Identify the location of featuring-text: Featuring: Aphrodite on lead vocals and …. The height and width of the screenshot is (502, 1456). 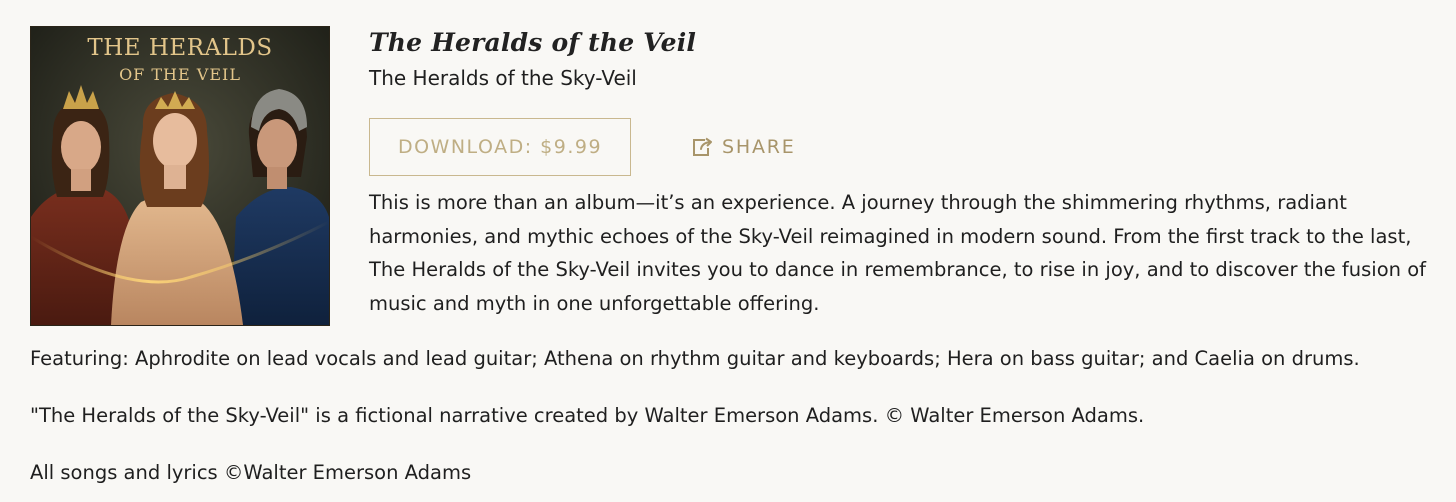
(695, 358).